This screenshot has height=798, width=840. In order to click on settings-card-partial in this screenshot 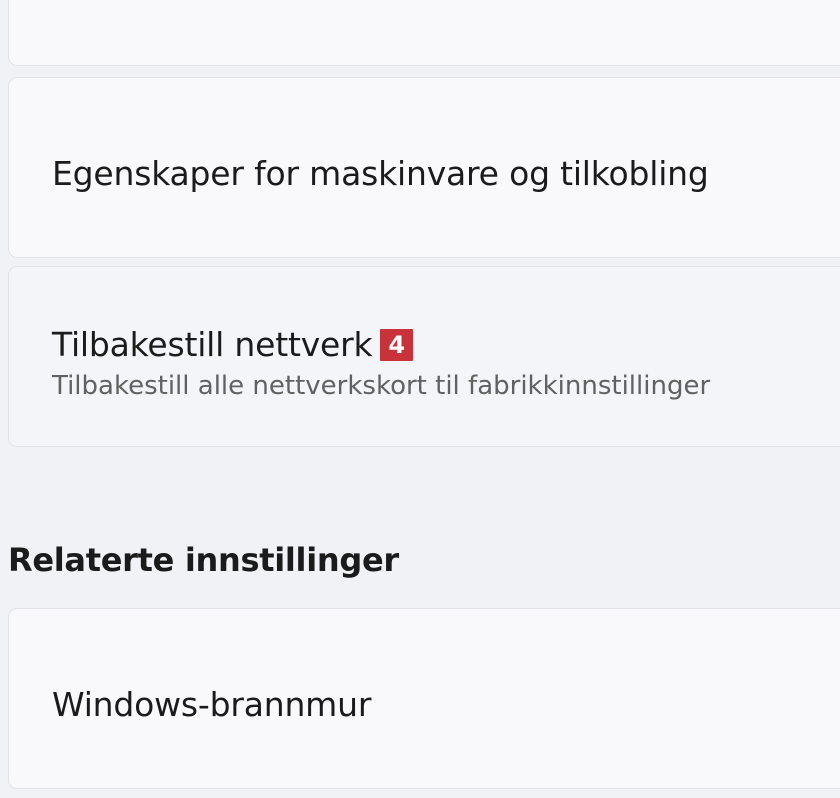, I will do `click(424, 33)`.